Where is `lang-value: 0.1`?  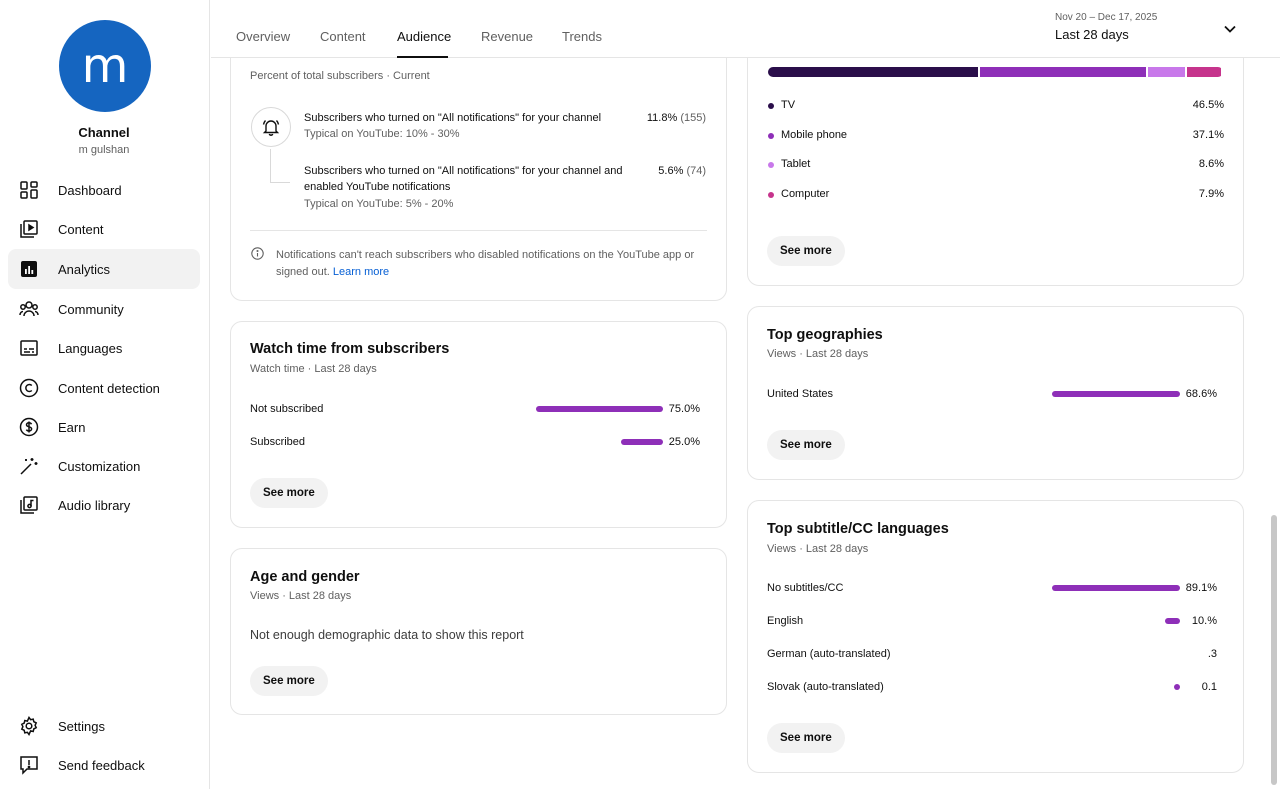
lang-value: 0.1 is located at coordinates (1209, 687).